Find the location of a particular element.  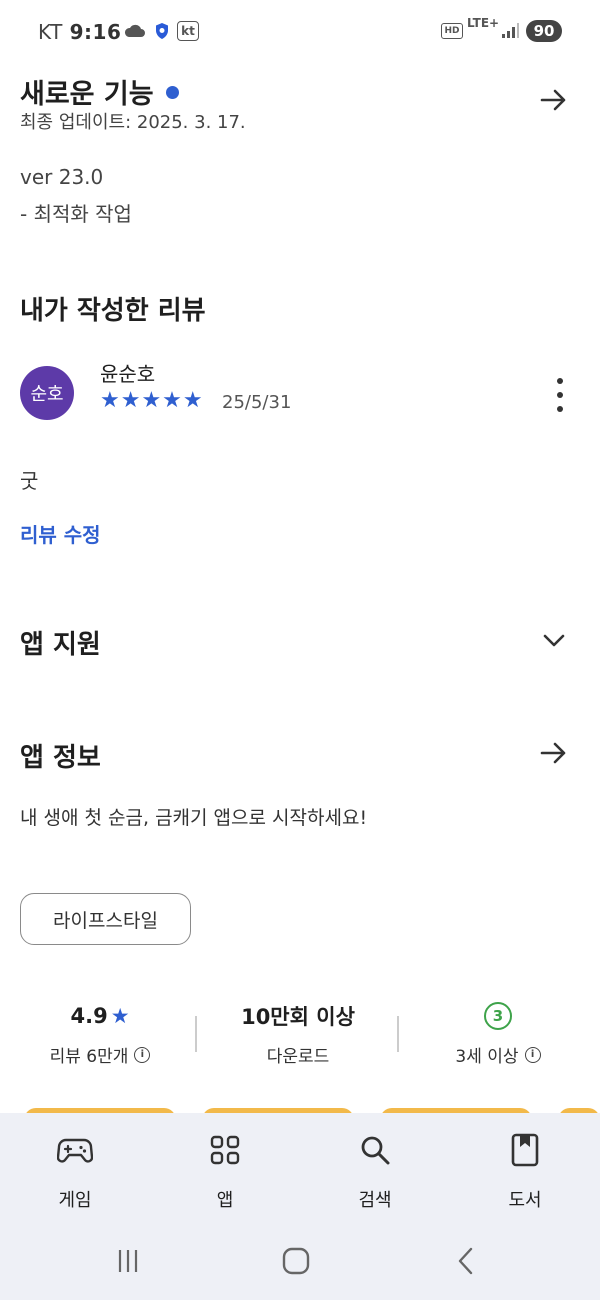

whats-new-title-text: 새로운 기능 is located at coordinates (87, 94).